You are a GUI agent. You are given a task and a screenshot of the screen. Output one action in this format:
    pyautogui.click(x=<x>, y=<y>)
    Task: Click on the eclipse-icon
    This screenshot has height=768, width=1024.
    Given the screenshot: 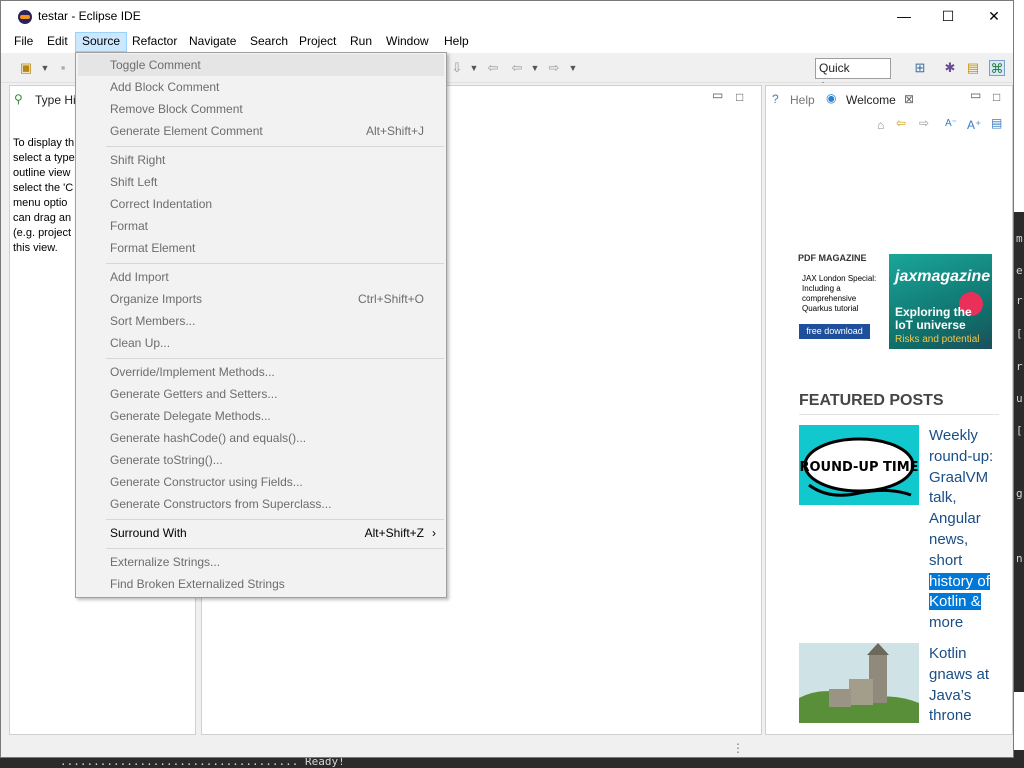 What is the action you would take?
    pyautogui.click(x=25, y=17)
    